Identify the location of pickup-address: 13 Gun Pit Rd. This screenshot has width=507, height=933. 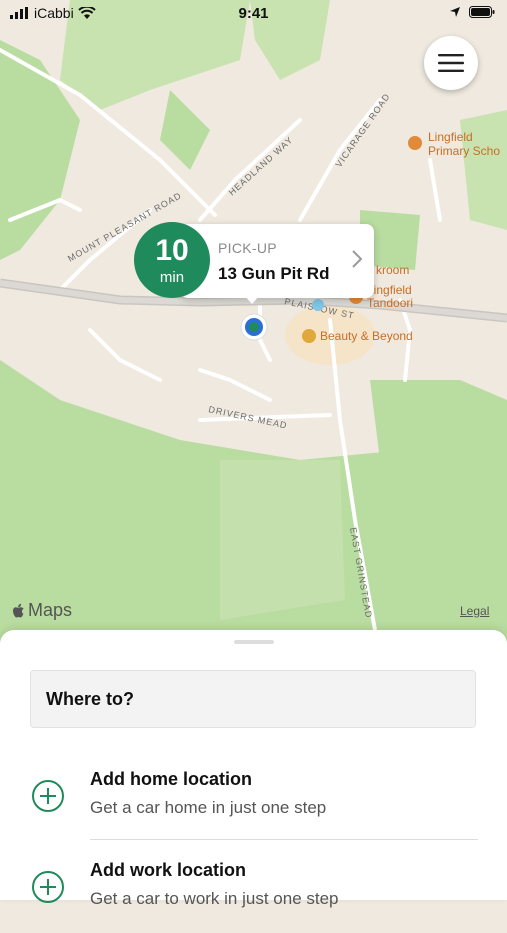
(274, 273).